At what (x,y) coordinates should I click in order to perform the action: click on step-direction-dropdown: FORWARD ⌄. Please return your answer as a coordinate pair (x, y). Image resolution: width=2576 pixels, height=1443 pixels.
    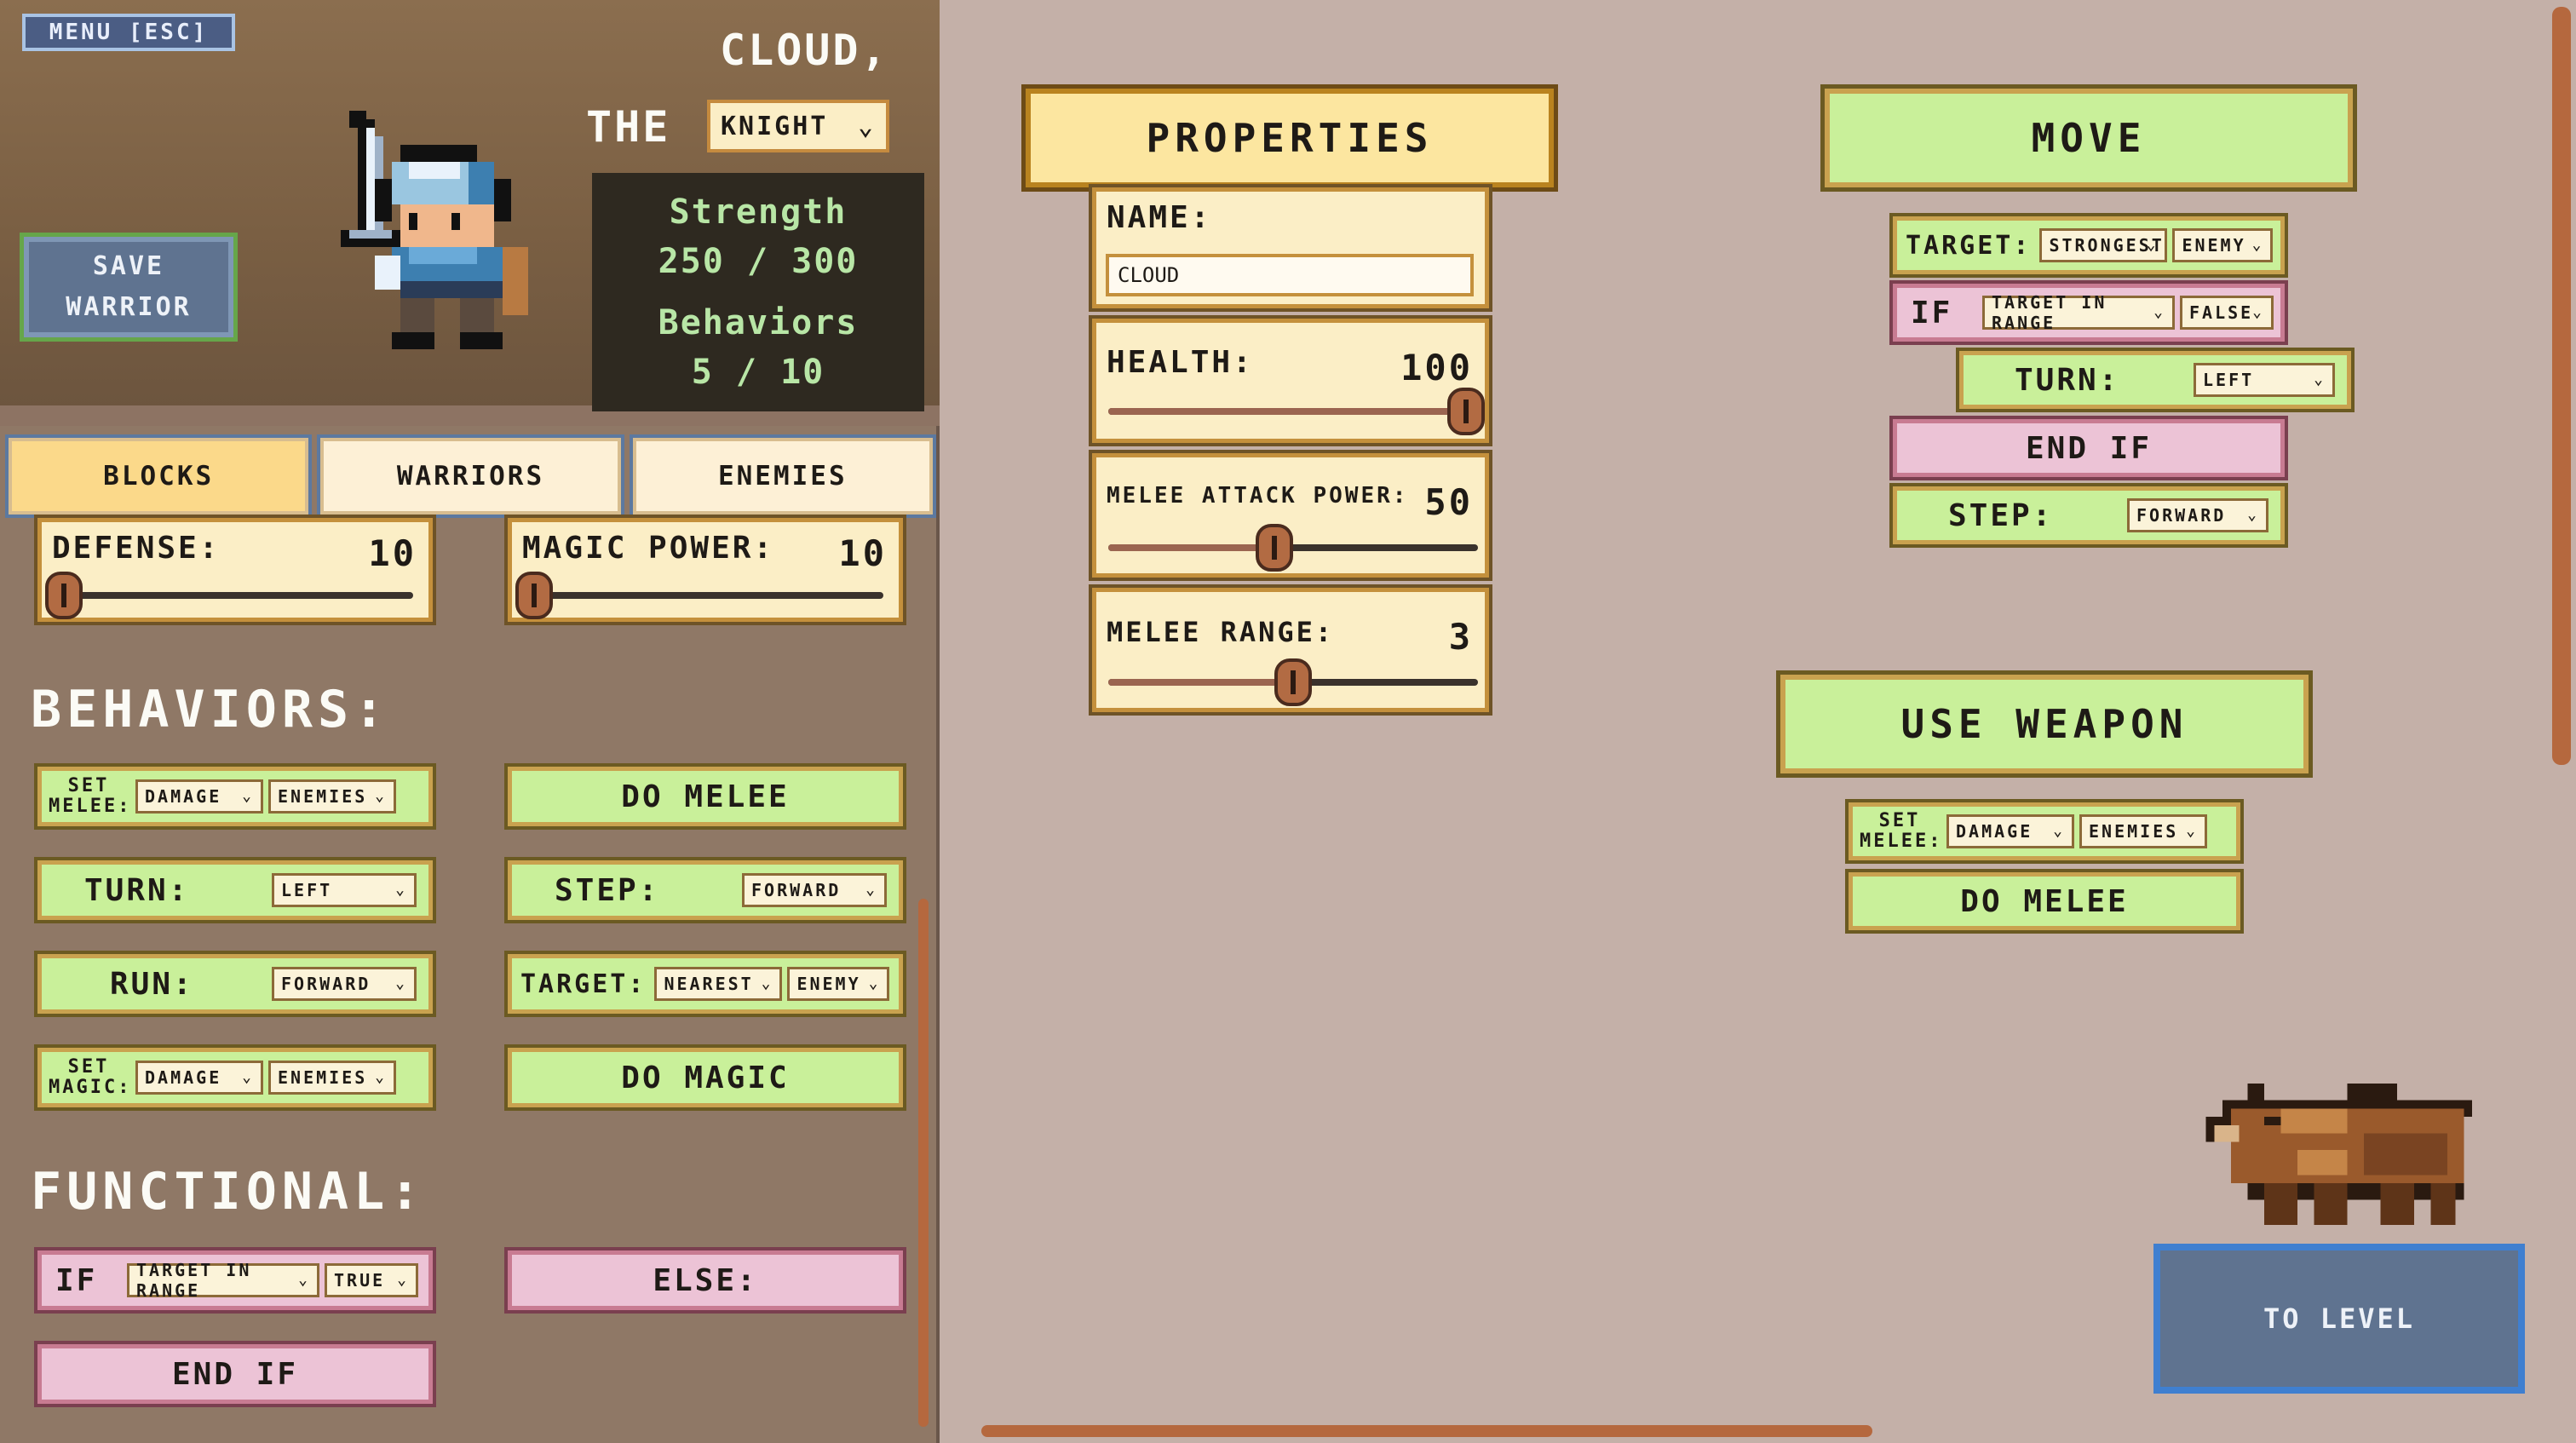
    Looking at the image, I should click on (815, 890).